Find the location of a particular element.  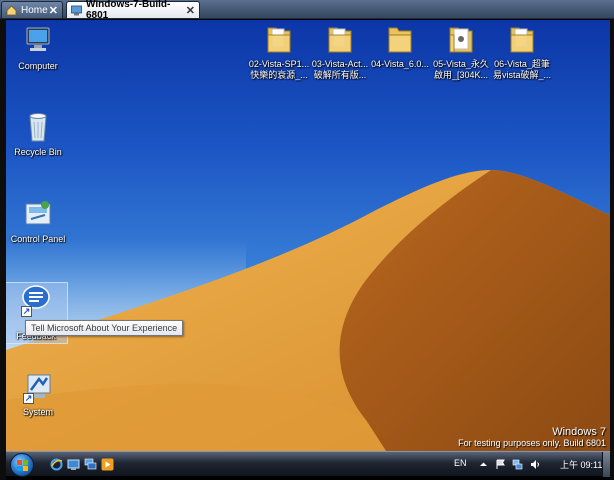

start-button is located at coordinates (22, 465).